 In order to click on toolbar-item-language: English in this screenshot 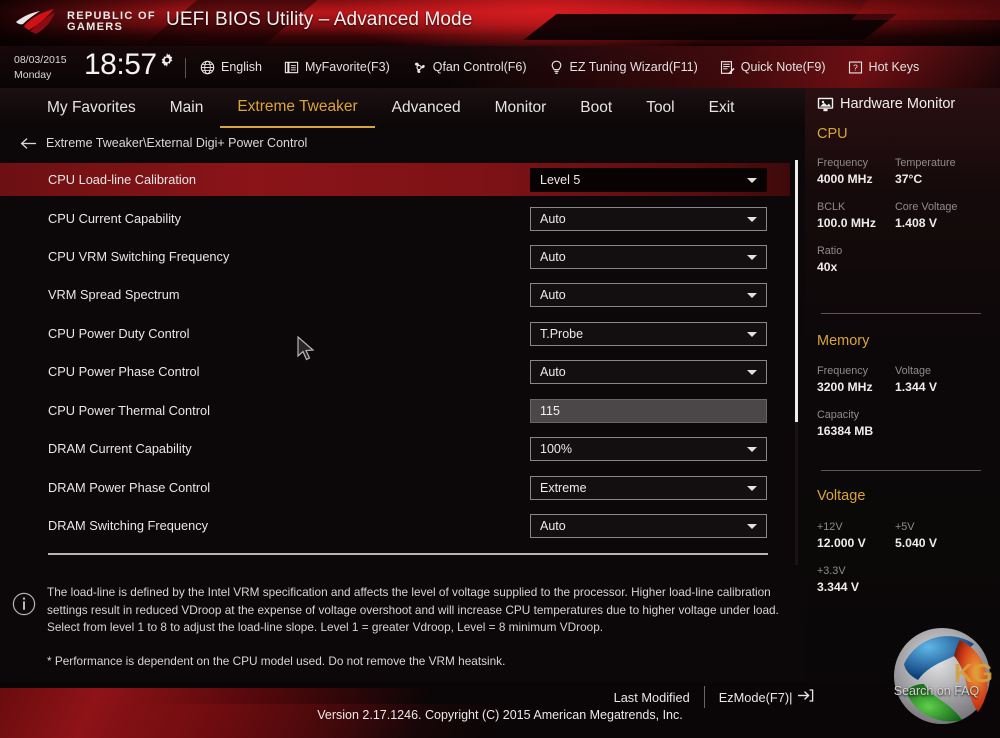, I will do `click(231, 67)`.